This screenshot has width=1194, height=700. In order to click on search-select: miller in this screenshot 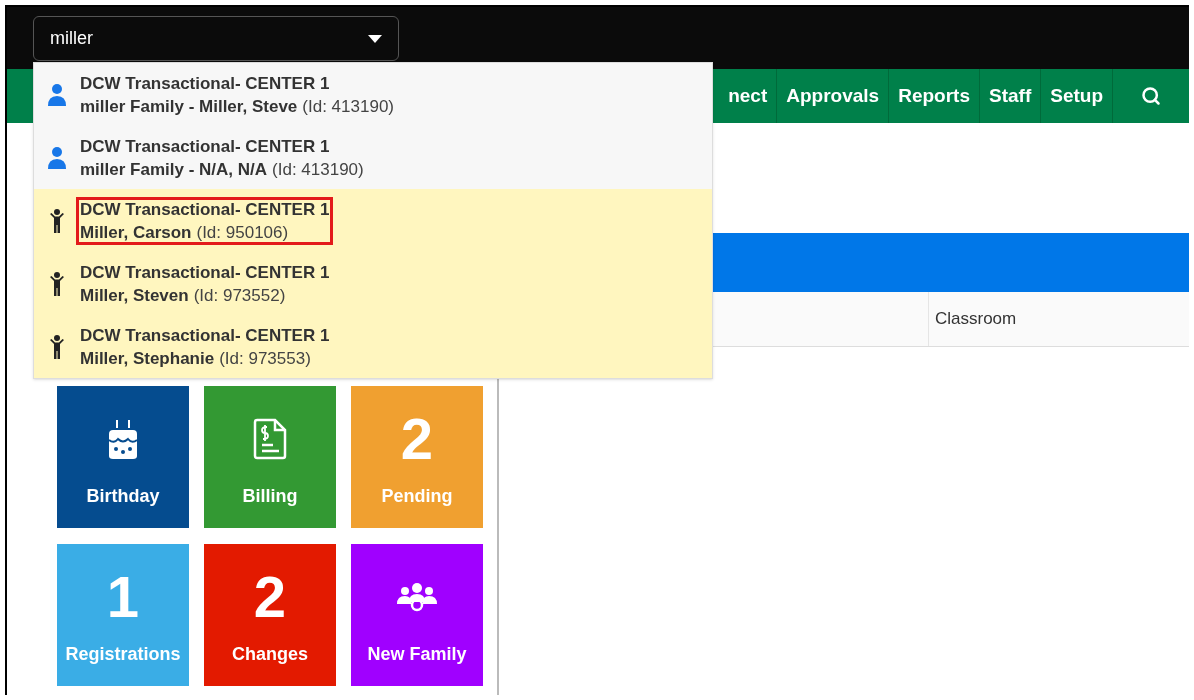, I will do `click(216, 38)`.